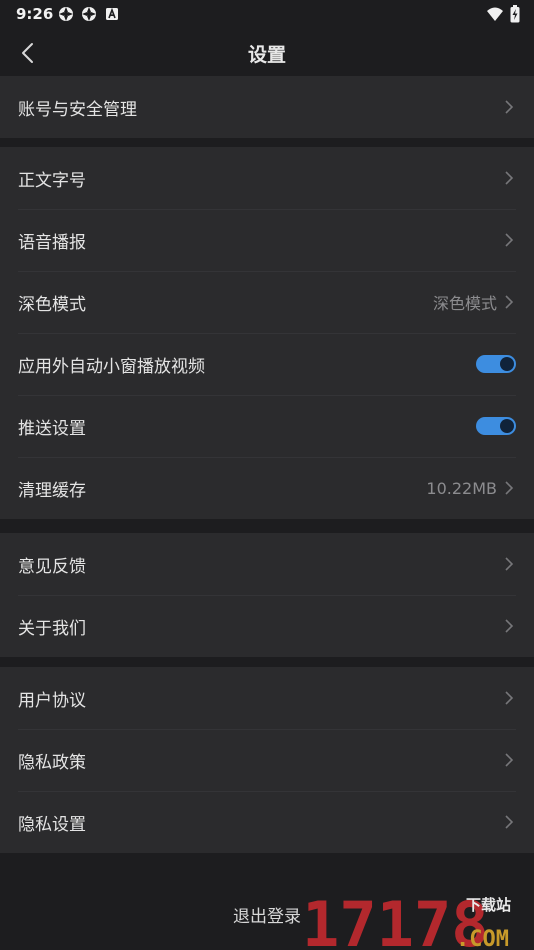 The image size is (534, 950). Describe the element at coordinates (52, 490) in the screenshot. I see `row-label: 清理缓存` at that location.